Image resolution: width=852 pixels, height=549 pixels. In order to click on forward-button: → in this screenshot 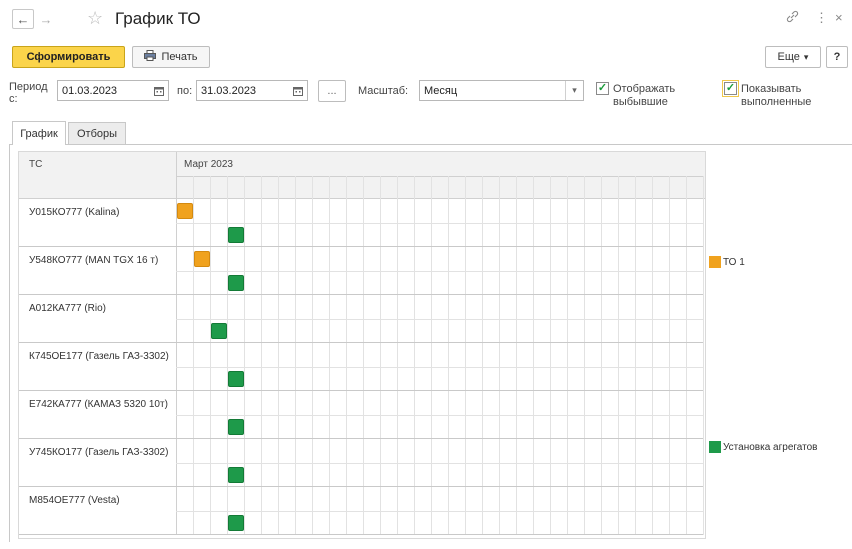, I will do `click(46, 19)`.